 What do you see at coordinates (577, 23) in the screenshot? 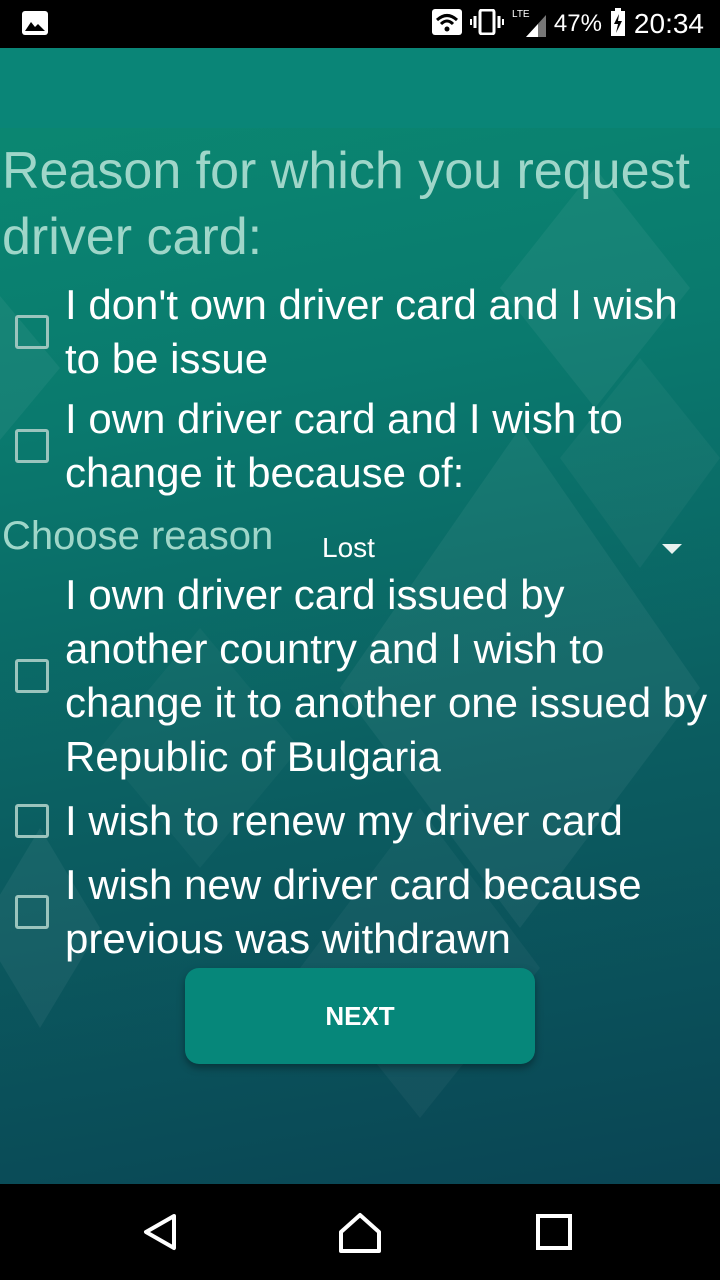
I see `battery-percent: 47%` at bounding box center [577, 23].